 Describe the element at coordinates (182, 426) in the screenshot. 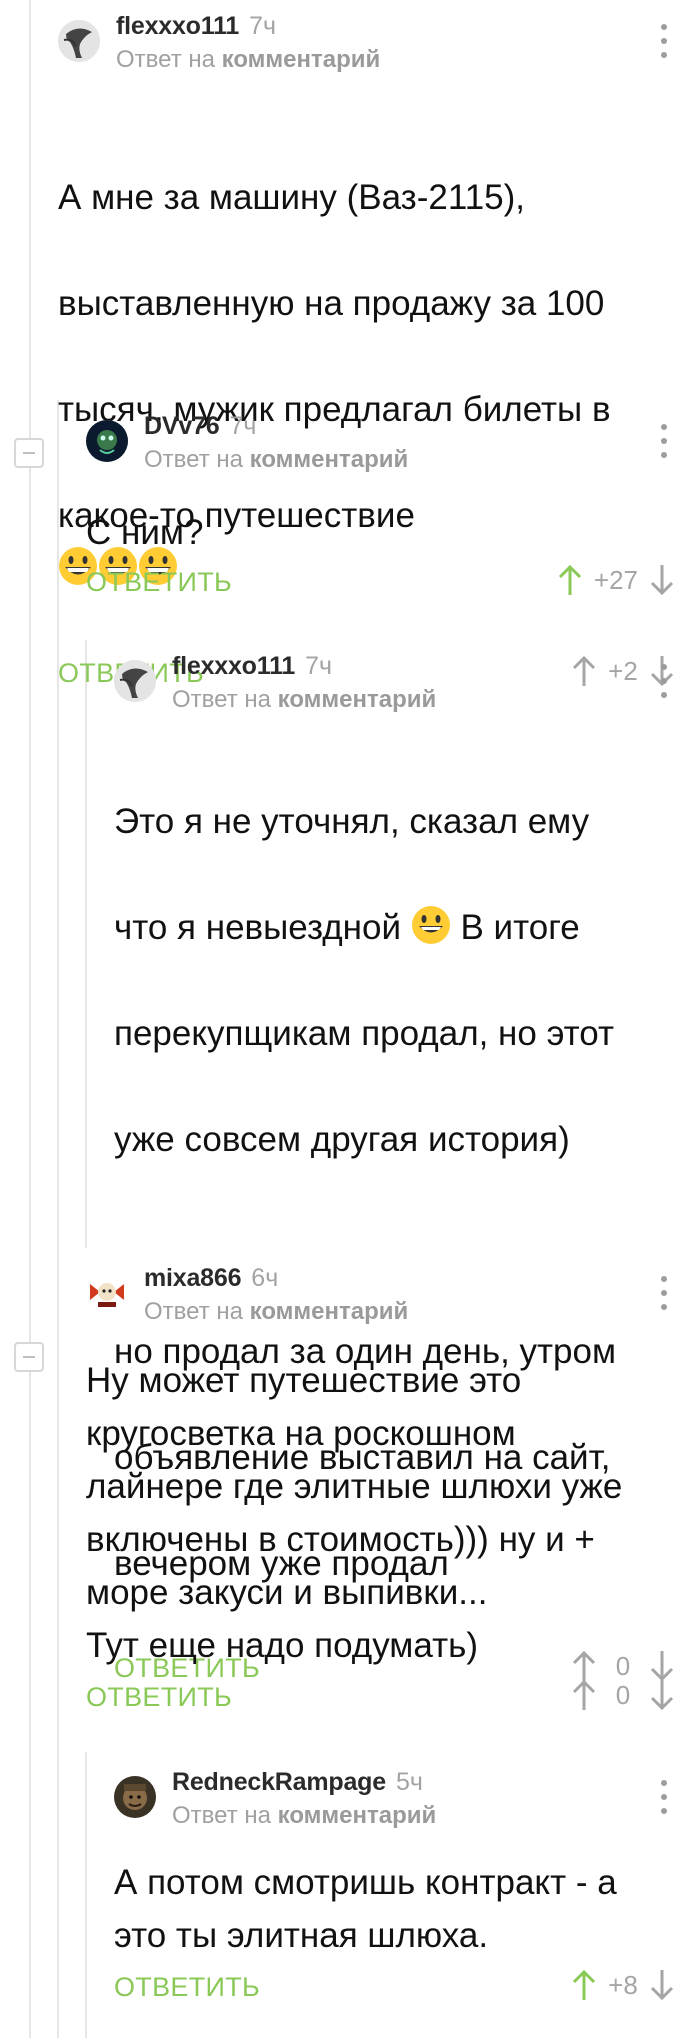

I see `username: DVv76` at that location.